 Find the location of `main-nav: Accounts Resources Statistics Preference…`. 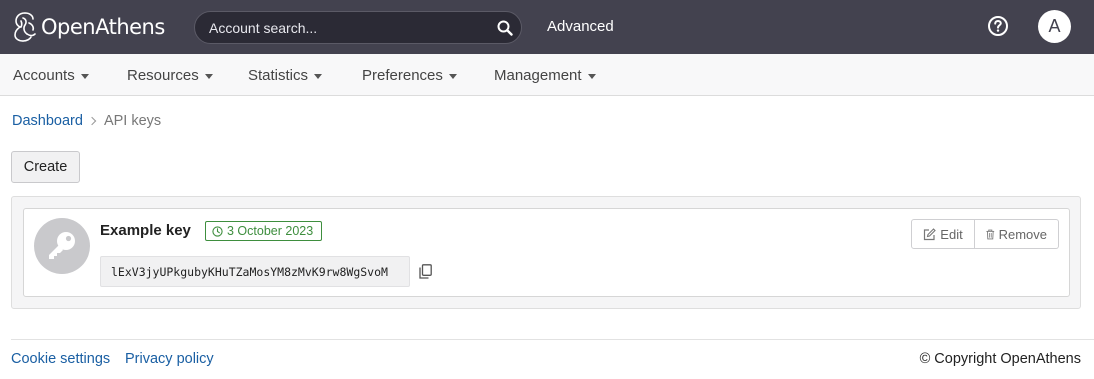

main-nav: Accounts Resources Statistics Preference… is located at coordinates (547, 75).